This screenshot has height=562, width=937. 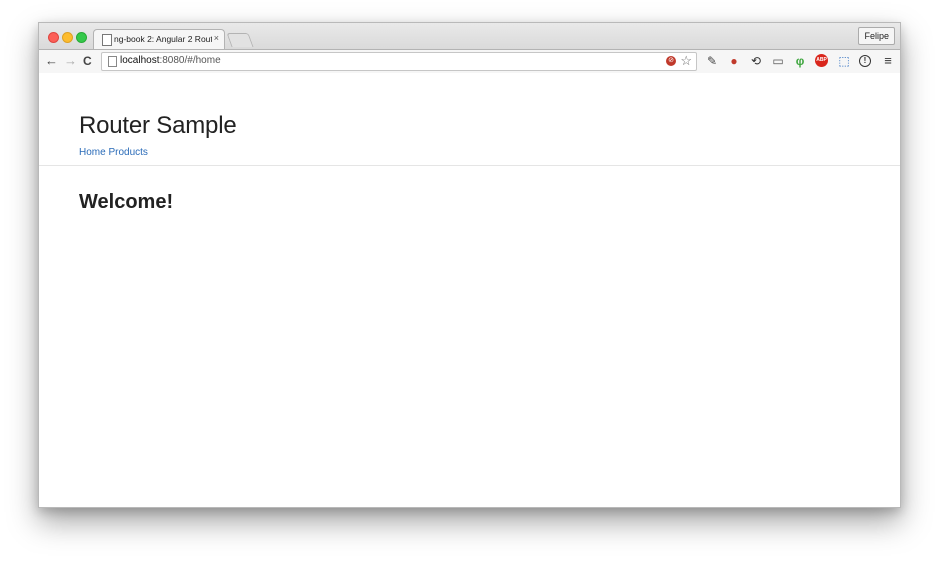 I want to click on nav-links: Home Products, so click(x=113, y=152).